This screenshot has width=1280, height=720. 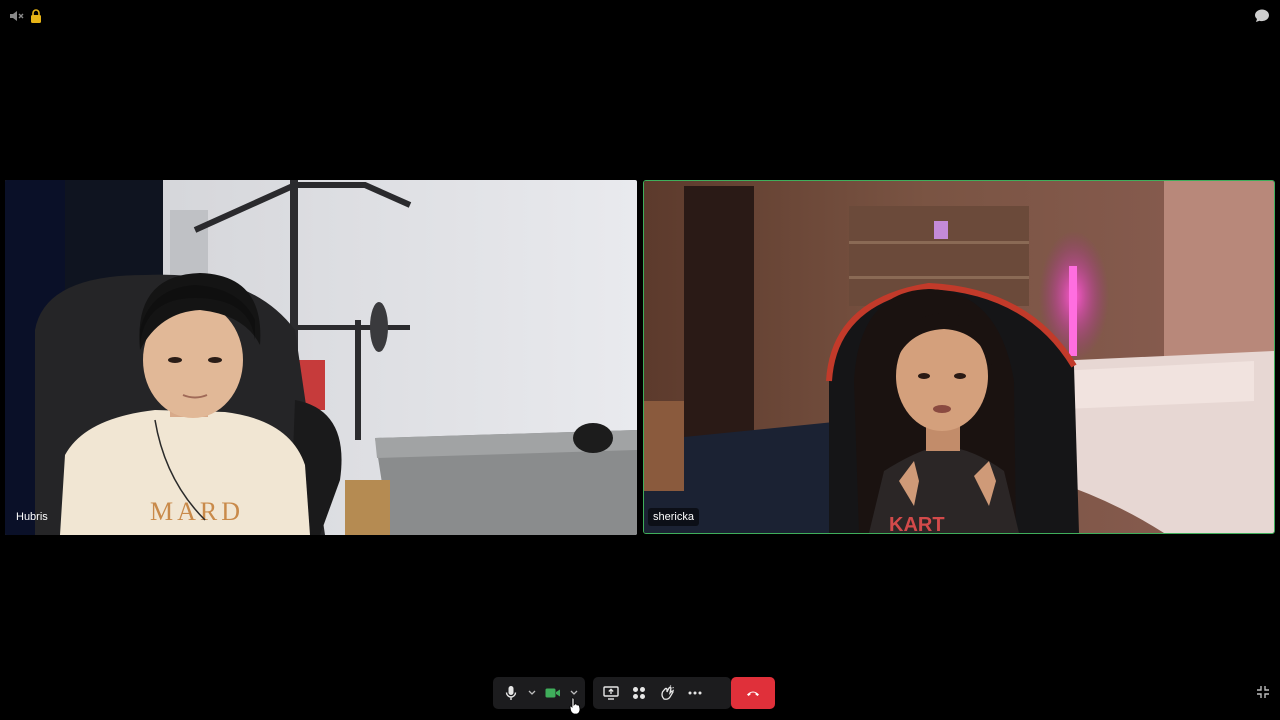 I want to click on microphone-icon, so click(x=511, y=693).